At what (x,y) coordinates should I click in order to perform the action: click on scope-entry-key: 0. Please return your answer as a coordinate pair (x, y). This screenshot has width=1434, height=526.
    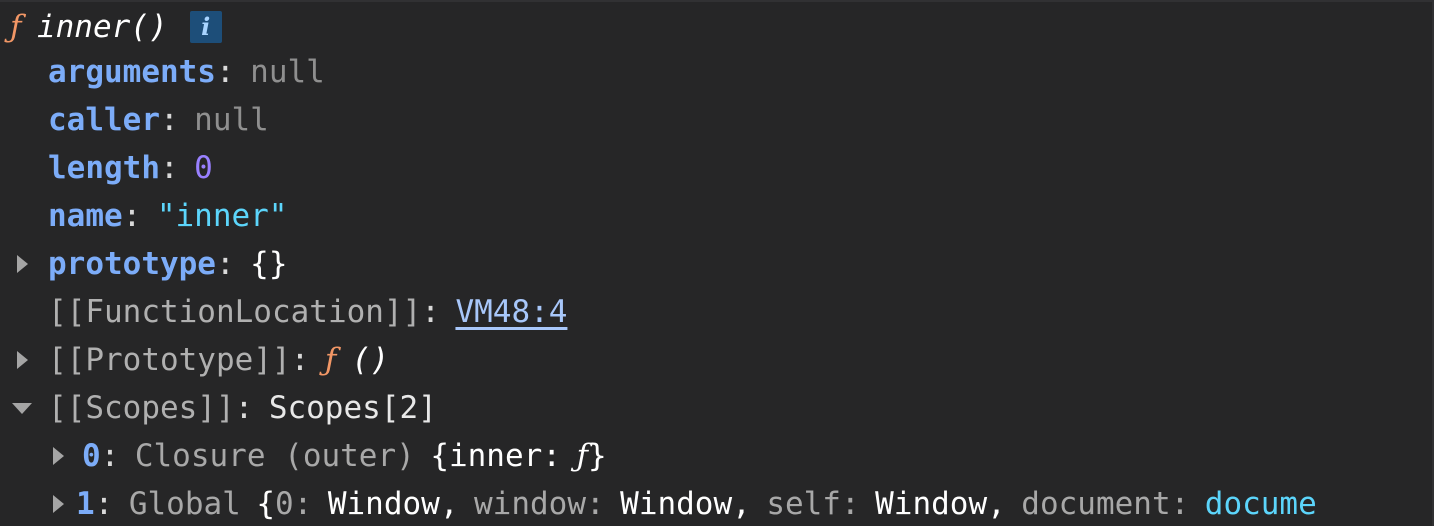
    Looking at the image, I should click on (284, 504).